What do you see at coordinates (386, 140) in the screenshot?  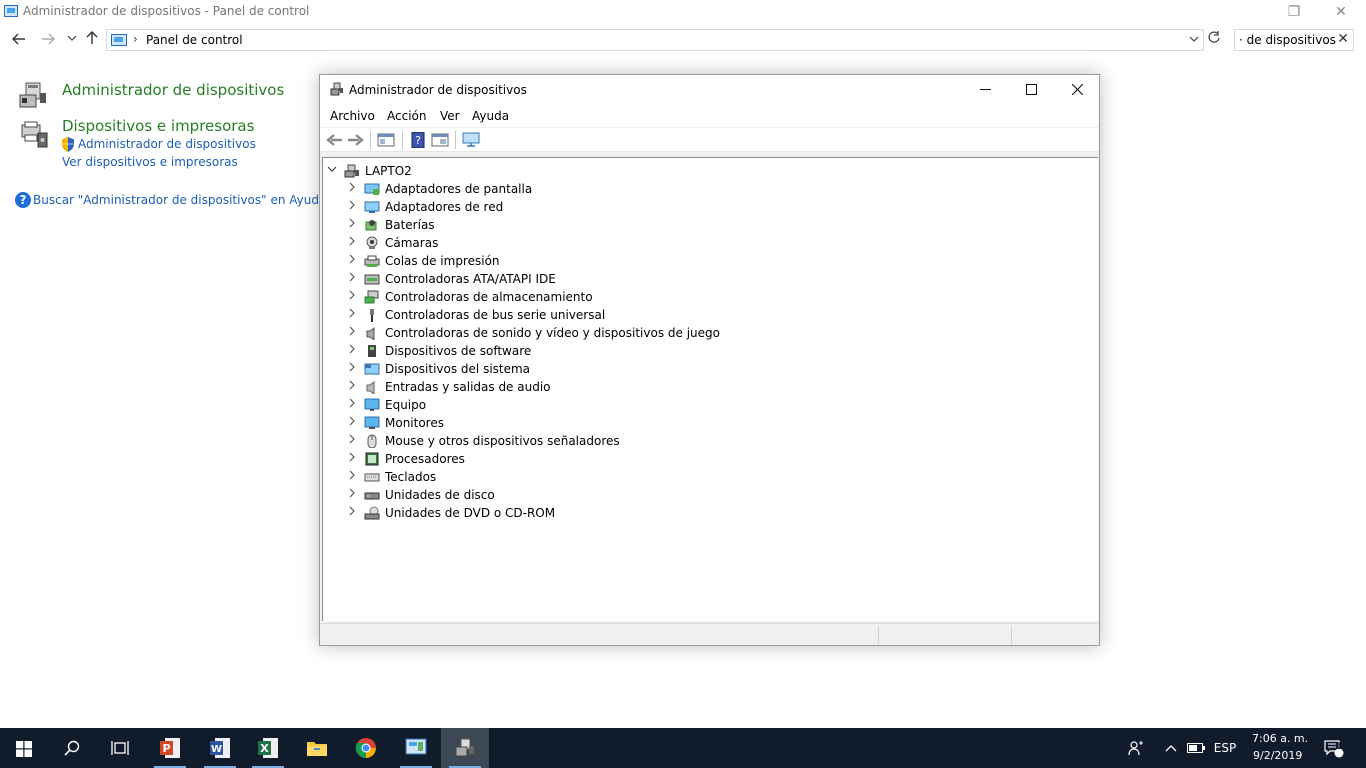 I see `show-hide-console-tree-icon` at bounding box center [386, 140].